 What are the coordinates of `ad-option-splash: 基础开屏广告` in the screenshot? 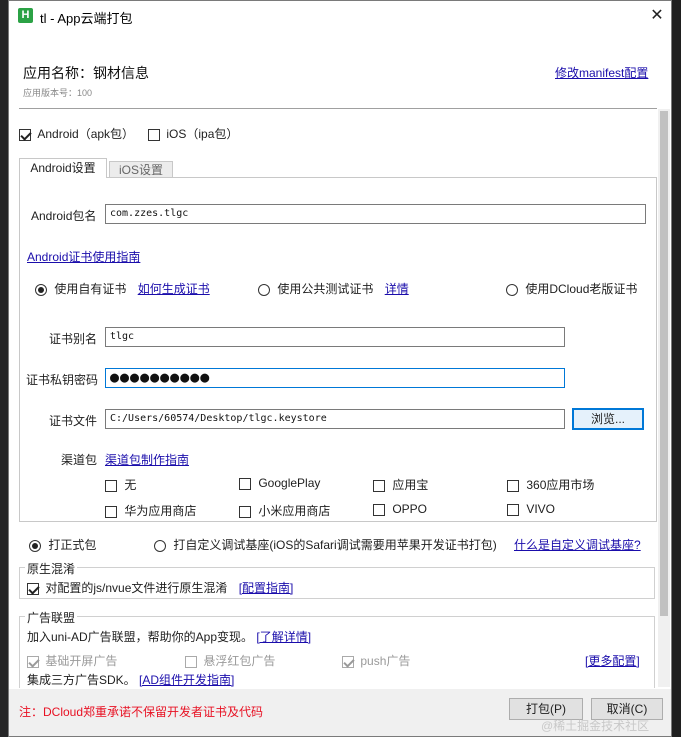 It's located at (72, 660).